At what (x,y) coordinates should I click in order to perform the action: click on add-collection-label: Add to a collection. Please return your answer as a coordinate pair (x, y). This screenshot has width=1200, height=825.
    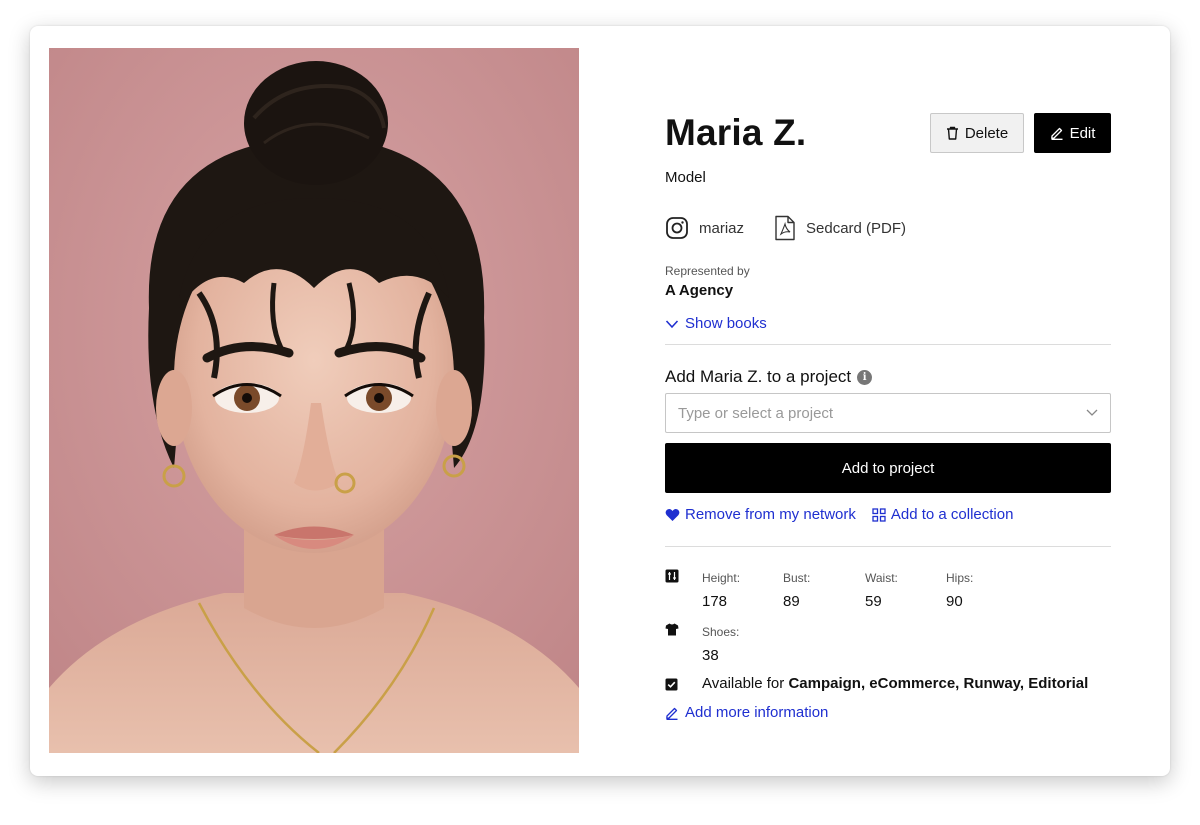
    Looking at the image, I should click on (952, 514).